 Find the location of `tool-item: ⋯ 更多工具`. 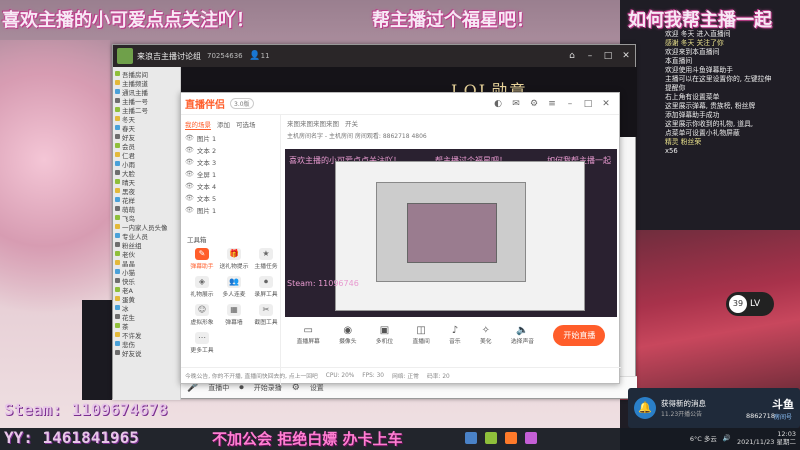

tool-item: ⋯ 更多工具 is located at coordinates (202, 343).